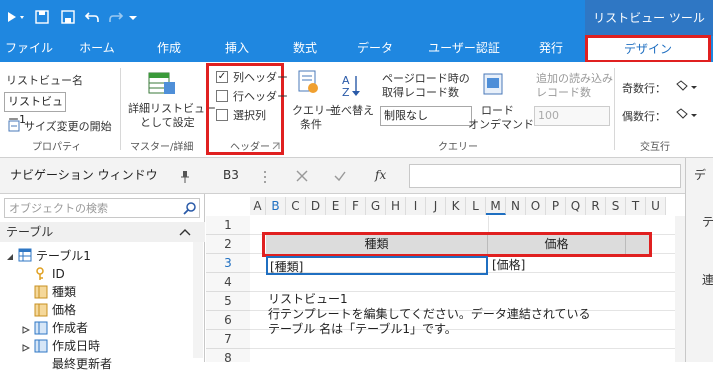  Describe the element at coordinates (92, 17) in the screenshot. I see `undo-icon` at that location.